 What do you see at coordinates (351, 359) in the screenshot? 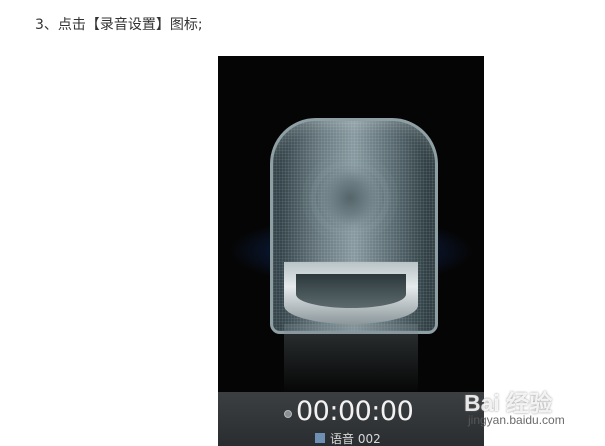
I see `microphone-reflection` at bounding box center [351, 359].